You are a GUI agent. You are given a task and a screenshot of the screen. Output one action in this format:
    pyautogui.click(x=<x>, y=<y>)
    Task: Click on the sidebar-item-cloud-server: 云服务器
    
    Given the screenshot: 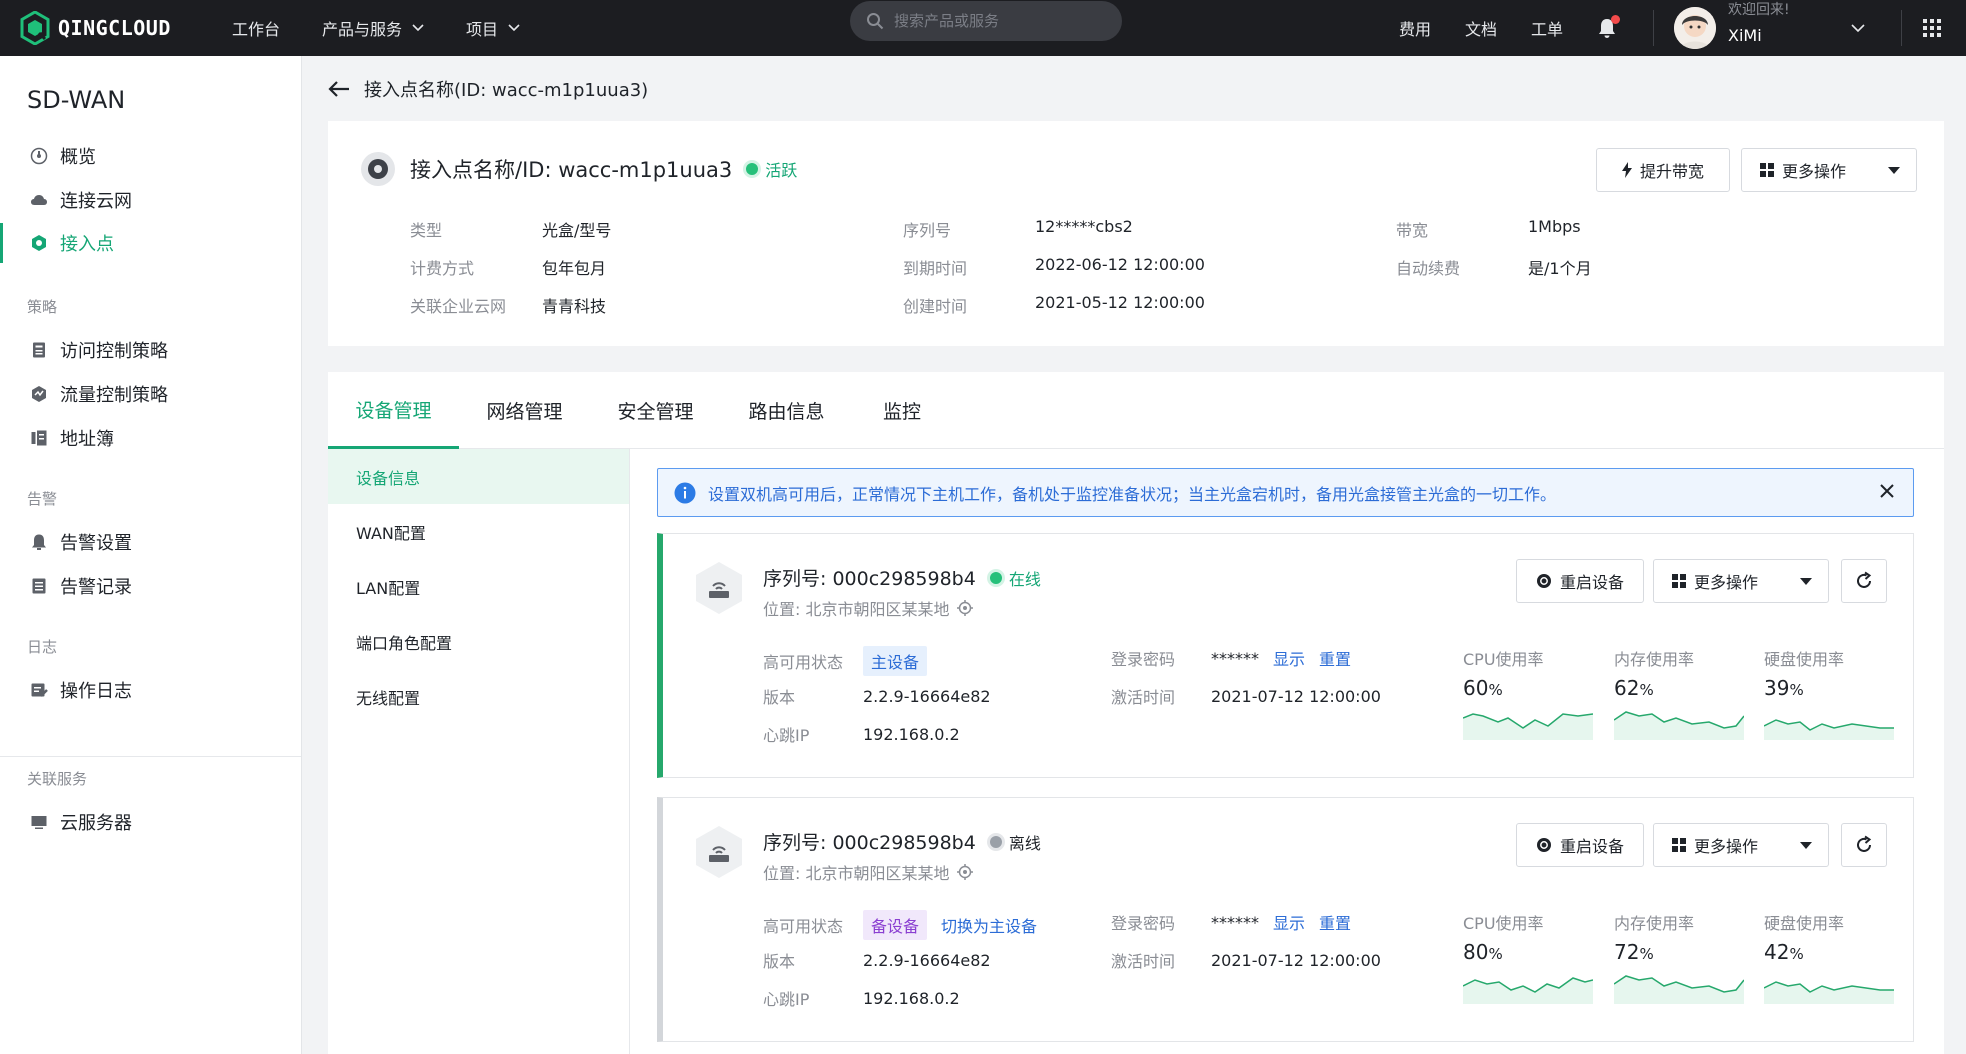 What is the action you would take?
    pyautogui.click(x=150, y=822)
    